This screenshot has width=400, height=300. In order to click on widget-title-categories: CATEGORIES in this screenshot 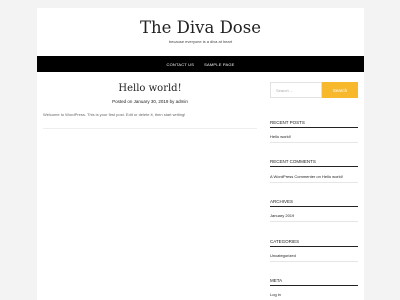, I will do `click(314, 243)`.